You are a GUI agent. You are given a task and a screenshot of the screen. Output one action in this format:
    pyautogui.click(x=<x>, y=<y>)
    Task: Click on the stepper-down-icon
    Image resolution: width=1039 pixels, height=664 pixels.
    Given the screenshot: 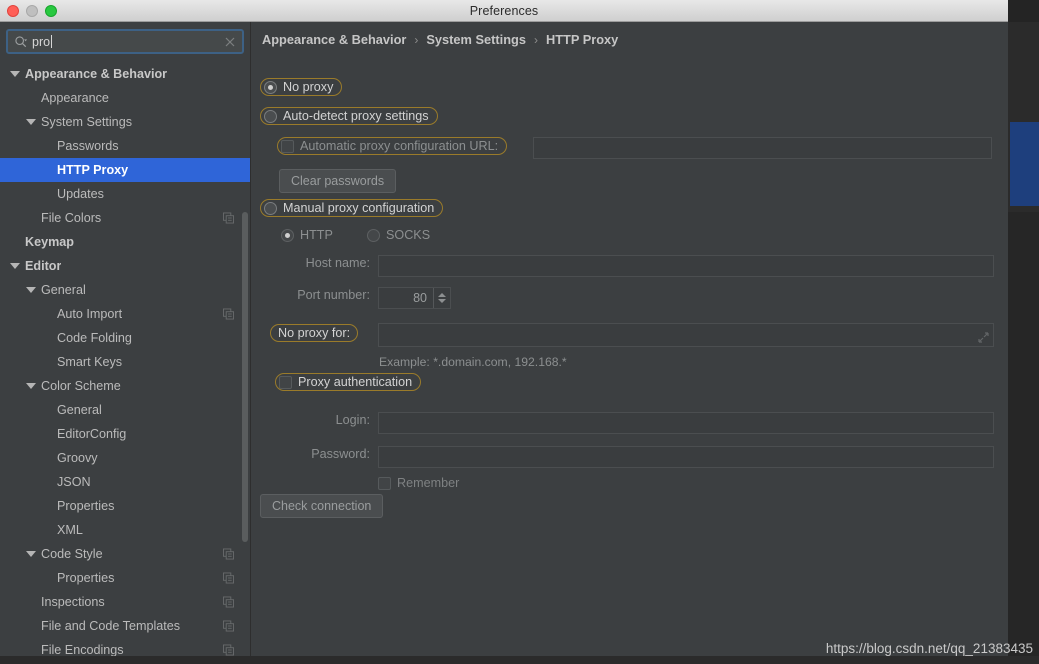 What is the action you would take?
    pyautogui.click(x=442, y=301)
    